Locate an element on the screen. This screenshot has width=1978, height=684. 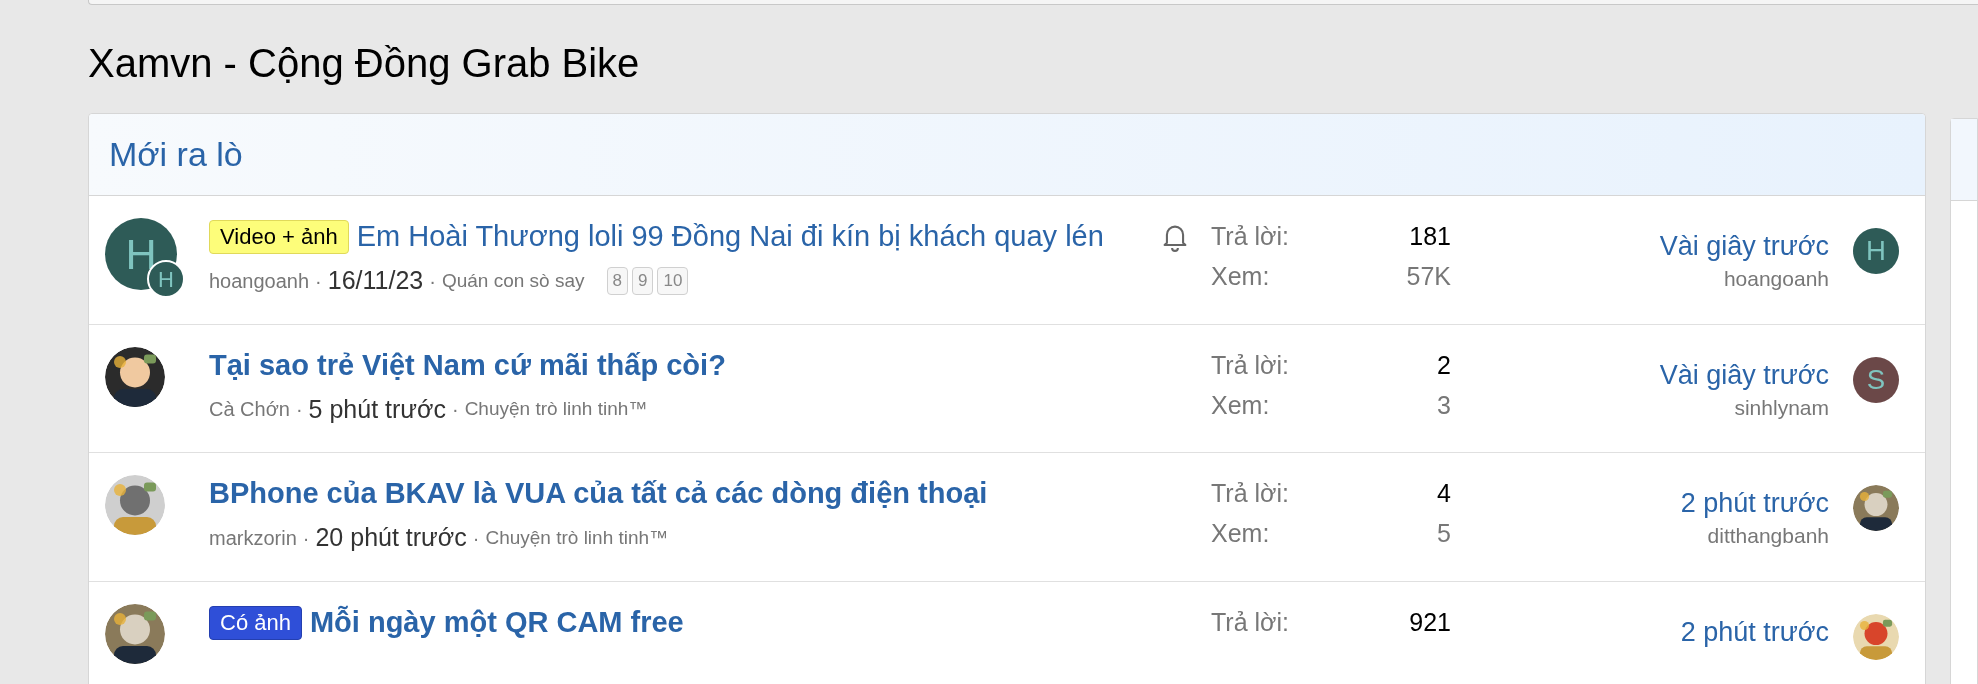
page-title: Xamvn - Cộng Đồng Grab Bike is located at coordinates (364, 63).